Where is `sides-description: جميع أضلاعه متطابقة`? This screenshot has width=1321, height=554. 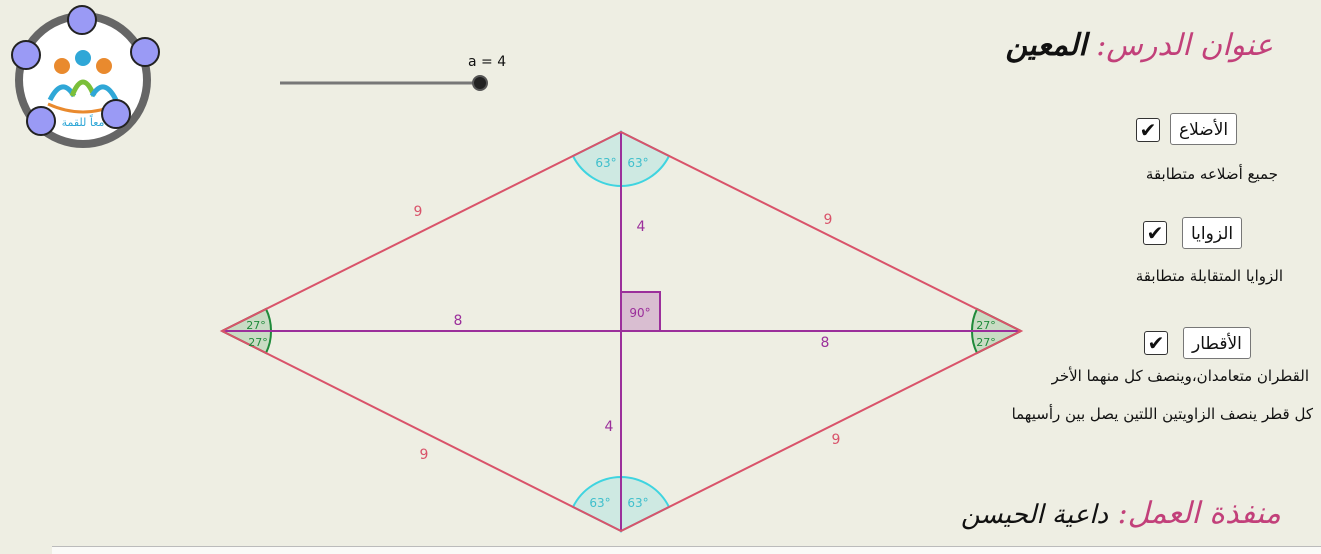 sides-description: جميع أضلاعه متطابقة is located at coordinates (1211, 174).